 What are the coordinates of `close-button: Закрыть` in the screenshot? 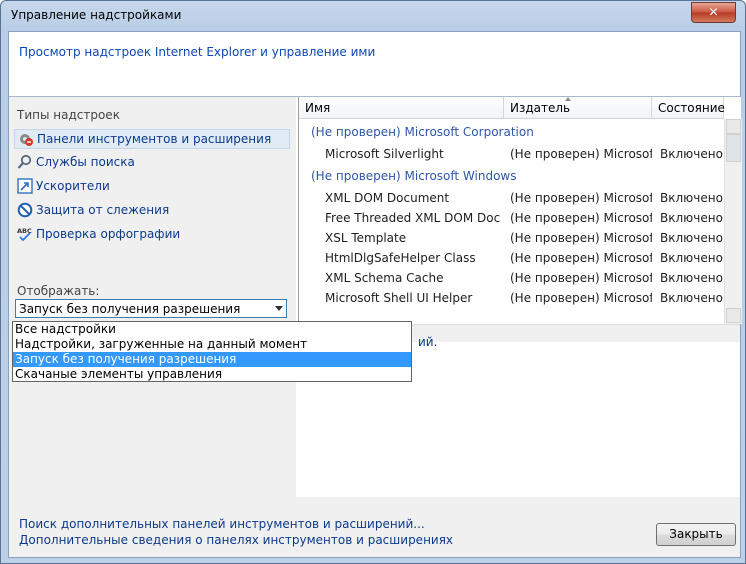 It's located at (696, 534).